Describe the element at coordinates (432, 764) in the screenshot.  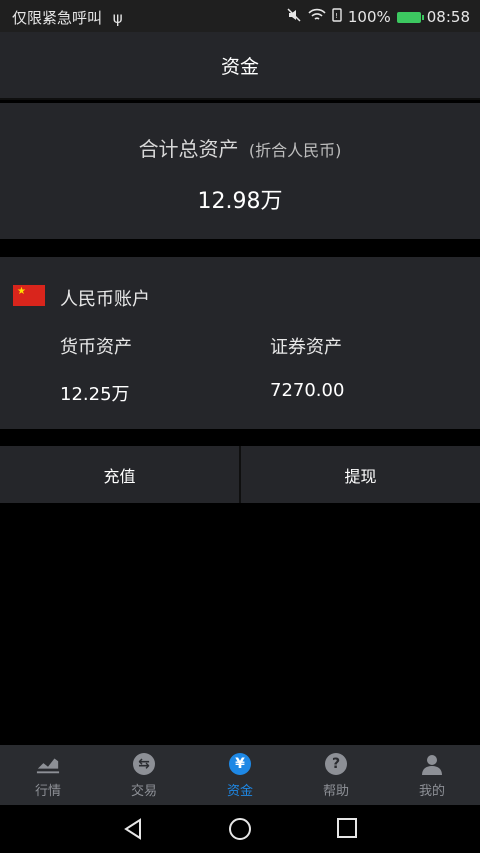
I see `user-icon` at that location.